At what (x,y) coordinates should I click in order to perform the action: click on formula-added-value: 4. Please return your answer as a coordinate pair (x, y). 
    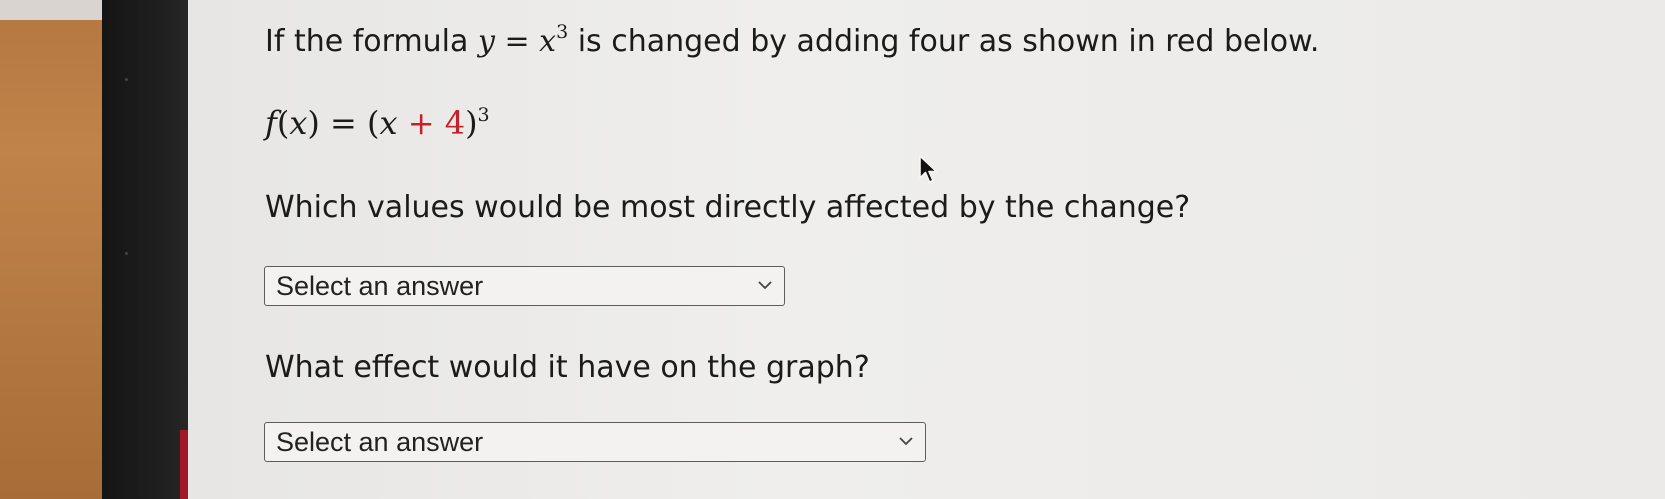
    Looking at the image, I should click on (455, 123).